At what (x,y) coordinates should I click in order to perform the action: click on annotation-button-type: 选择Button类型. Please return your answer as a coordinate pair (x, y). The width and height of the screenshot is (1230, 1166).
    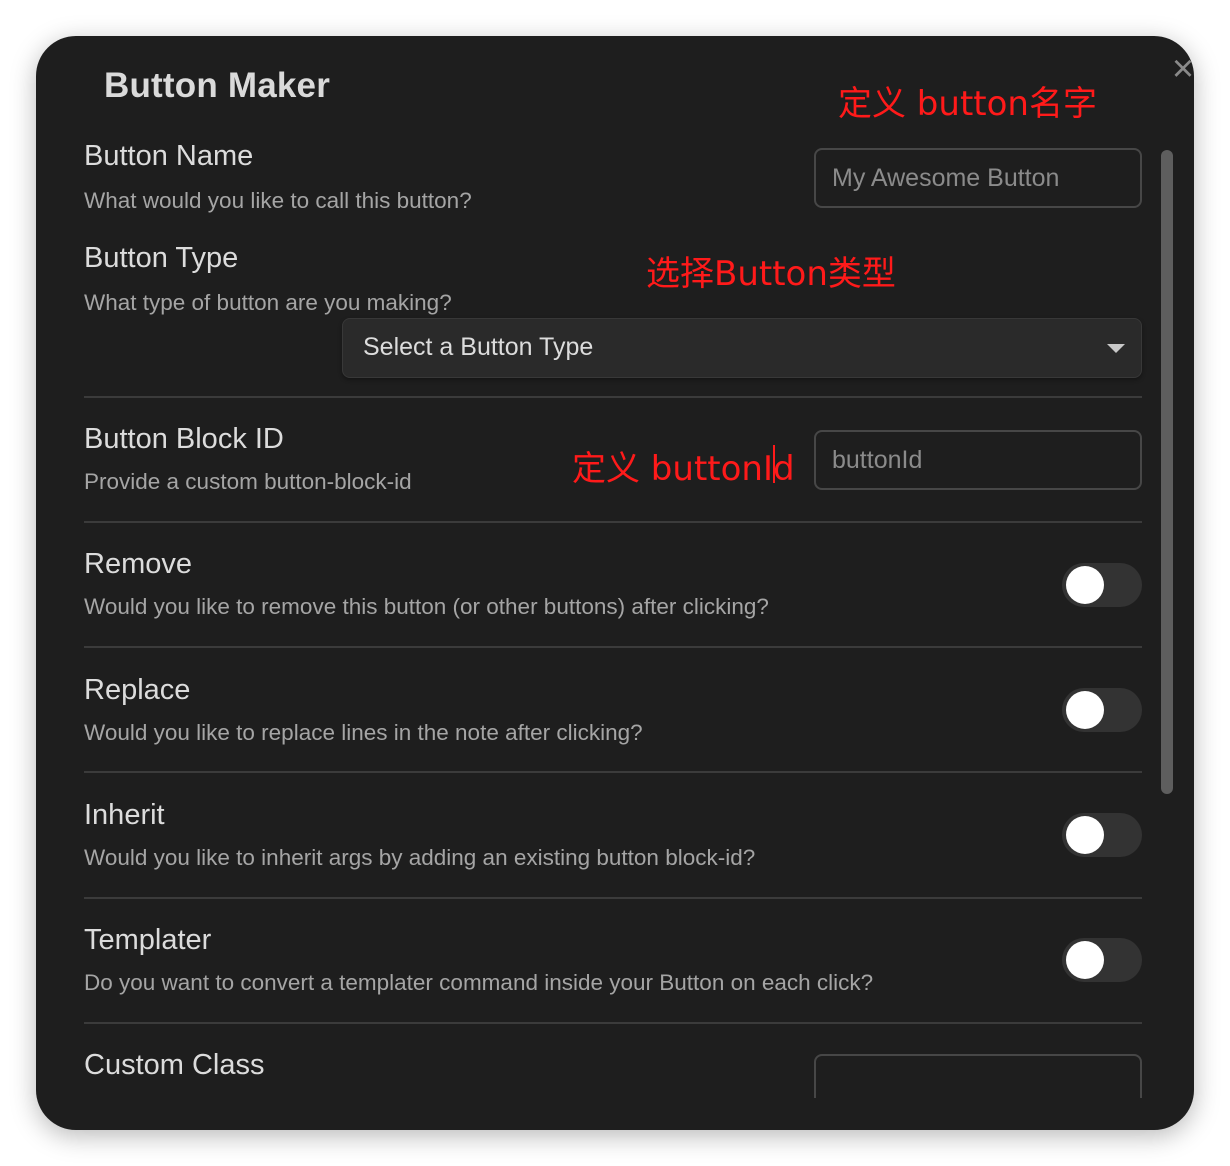
    Looking at the image, I should click on (771, 274).